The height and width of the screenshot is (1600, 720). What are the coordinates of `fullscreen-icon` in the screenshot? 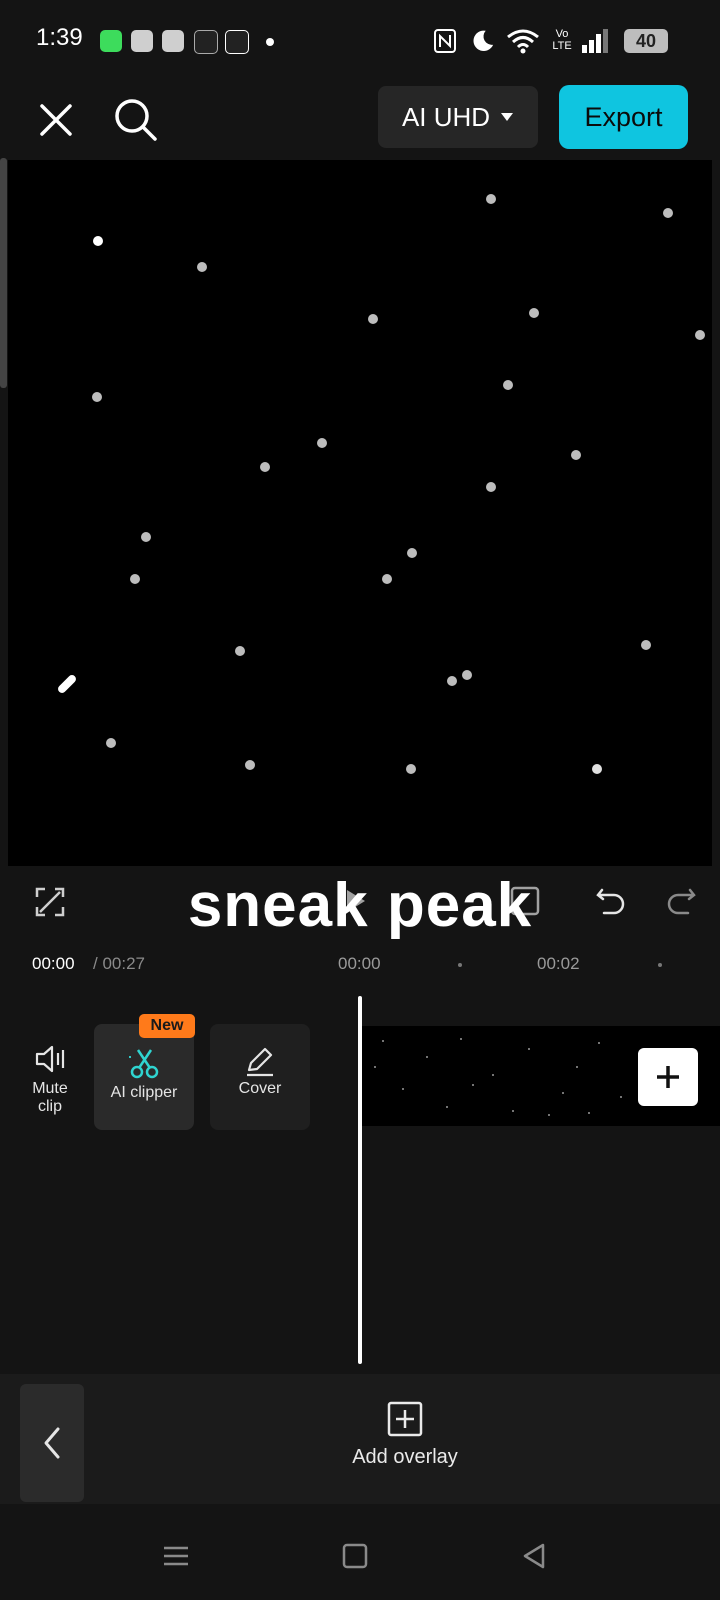 It's located at (50, 902).